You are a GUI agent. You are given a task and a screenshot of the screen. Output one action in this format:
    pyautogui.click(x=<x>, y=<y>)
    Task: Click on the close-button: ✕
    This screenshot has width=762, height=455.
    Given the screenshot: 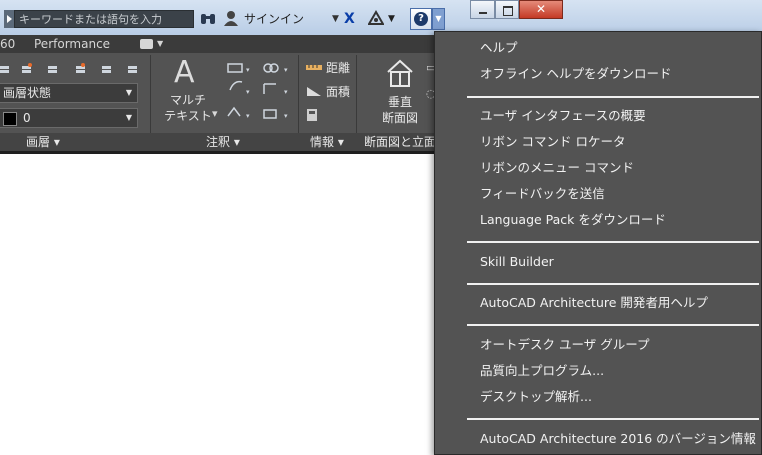 What is the action you would take?
    pyautogui.click(x=541, y=9)
    